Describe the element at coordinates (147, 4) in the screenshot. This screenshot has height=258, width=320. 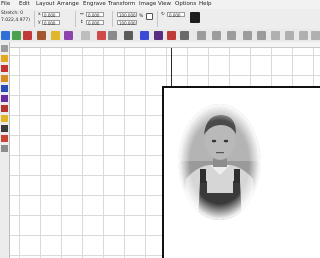
I see `menu-image: Image` at that location.